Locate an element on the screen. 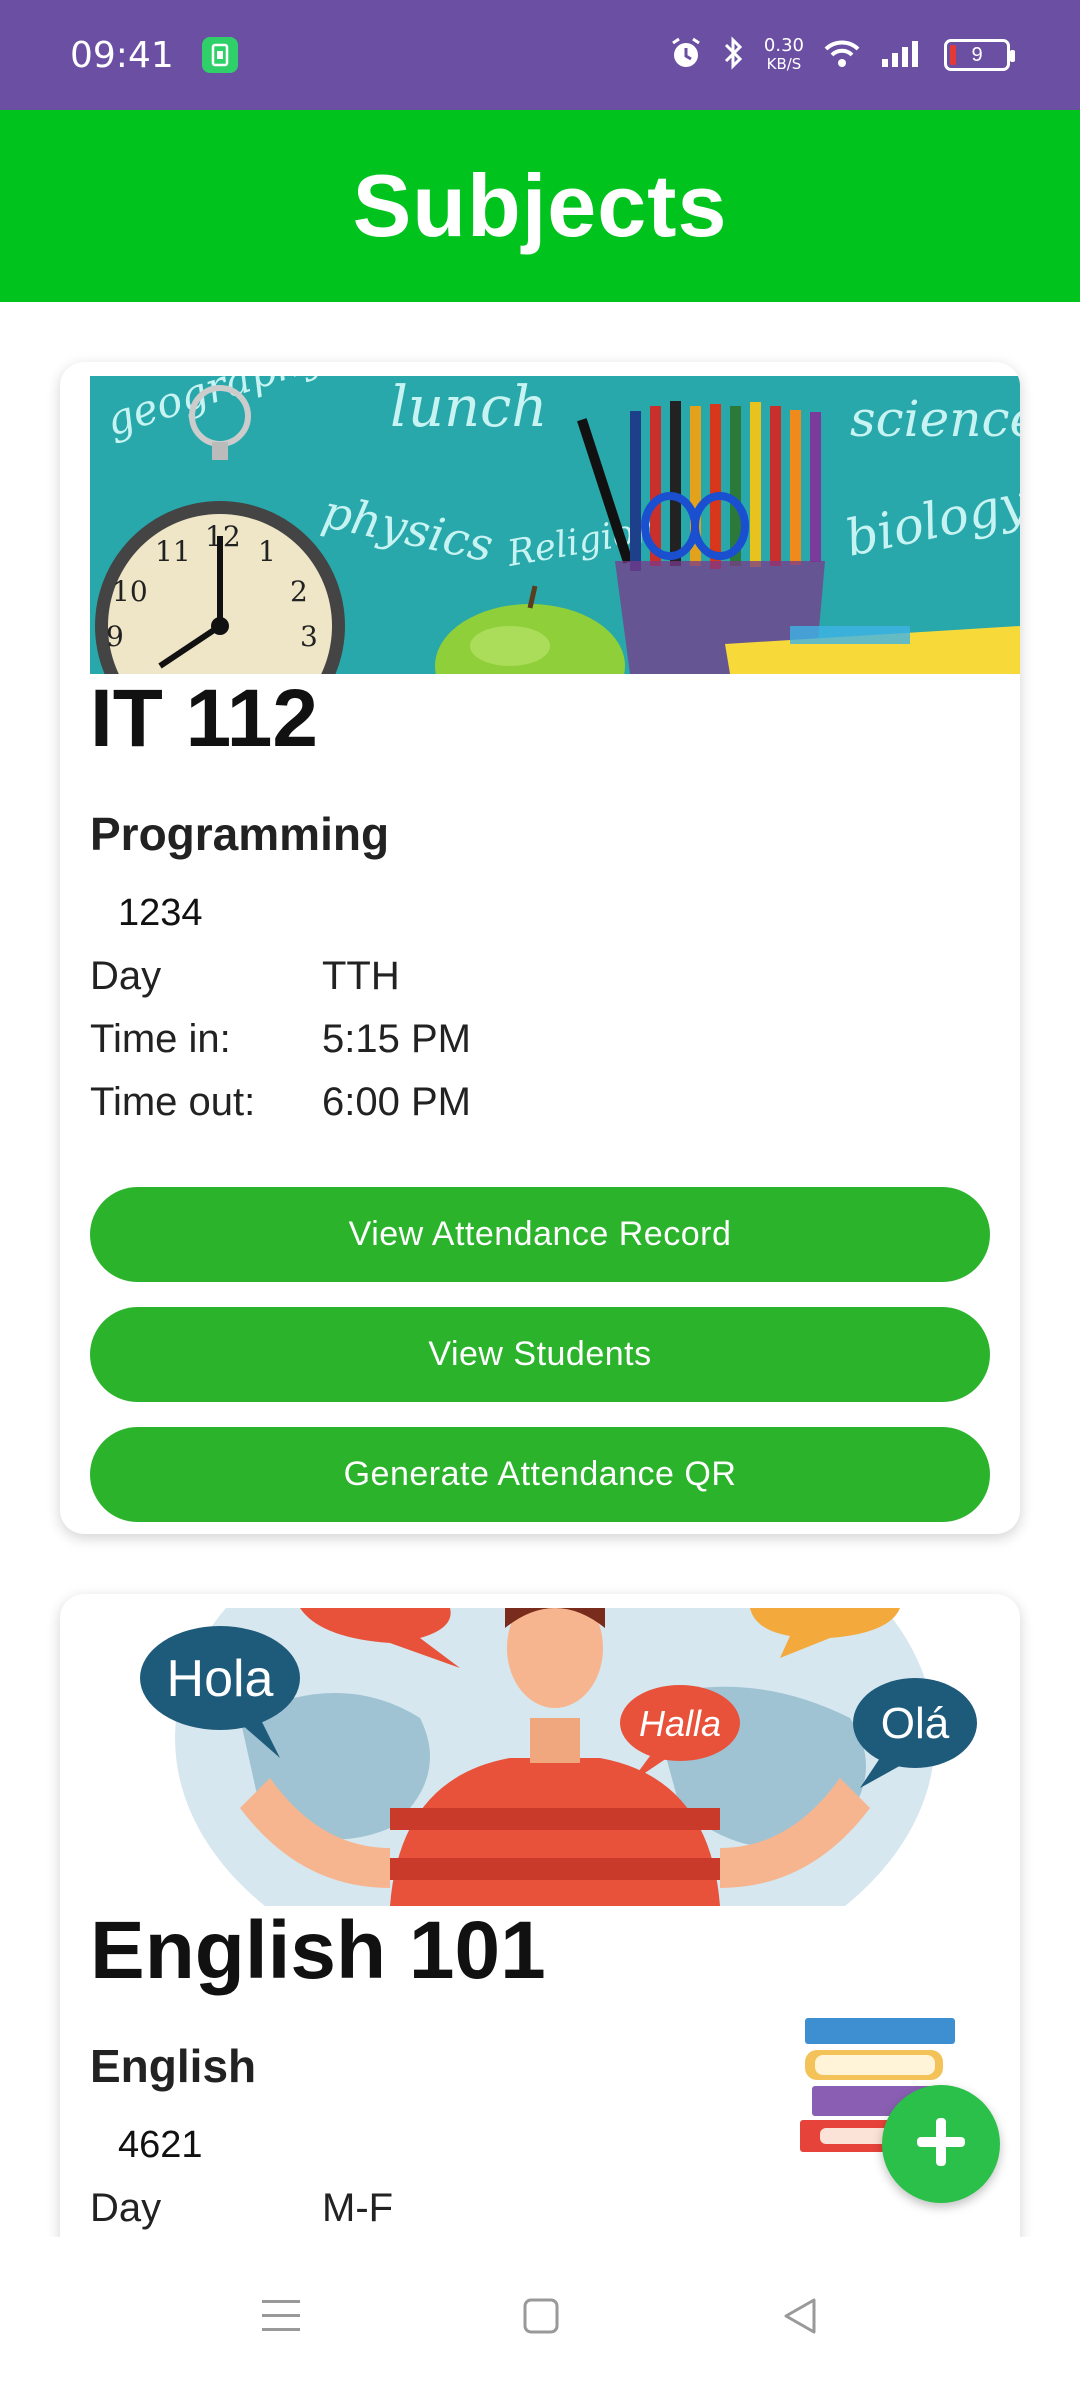  status-time: 09:41 is located at coordinates (122, 55).